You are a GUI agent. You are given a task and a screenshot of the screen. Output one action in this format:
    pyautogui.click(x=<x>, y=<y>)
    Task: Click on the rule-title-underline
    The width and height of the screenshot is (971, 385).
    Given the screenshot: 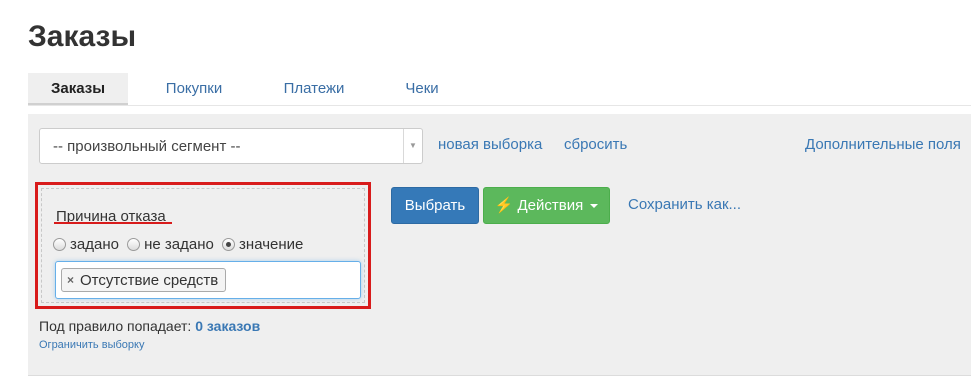 What is the action you would take?
    pyautogui.click(x=113, y=223)
    